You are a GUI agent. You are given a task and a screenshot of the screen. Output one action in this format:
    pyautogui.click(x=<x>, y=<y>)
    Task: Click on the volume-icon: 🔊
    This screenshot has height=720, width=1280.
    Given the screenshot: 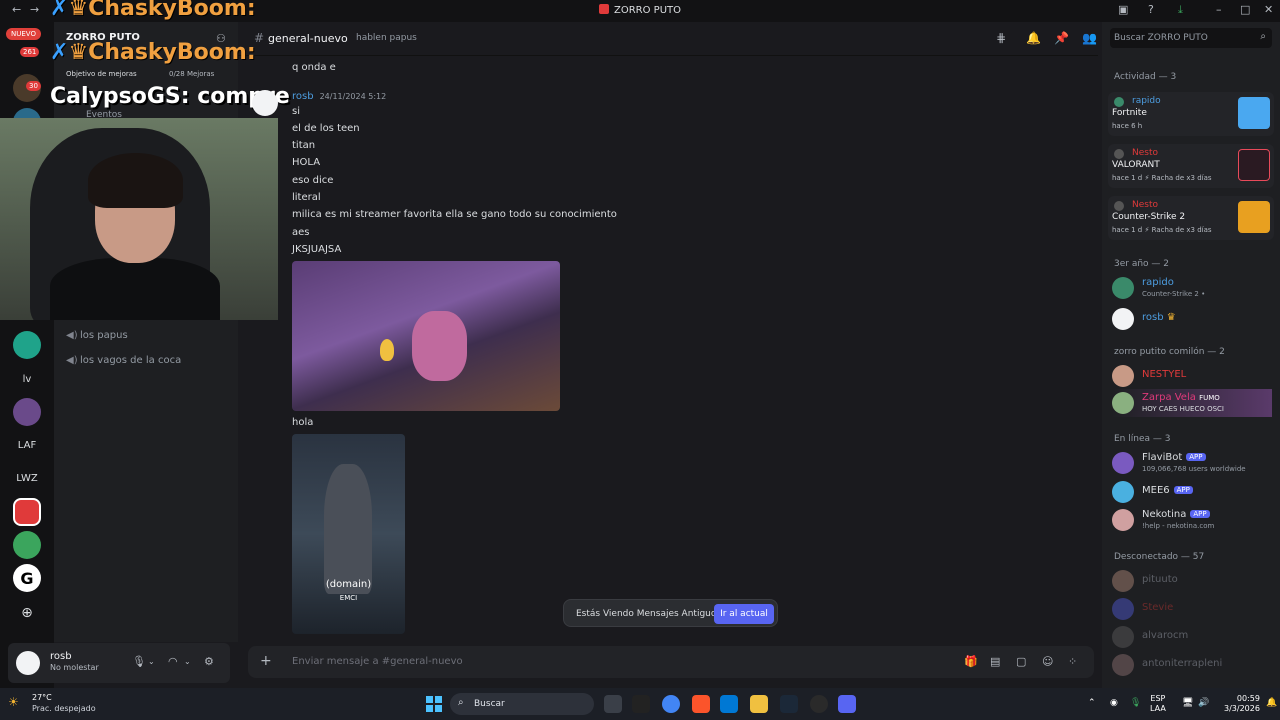 What is the action you would take?
    pyautogui.click(x=1203, y=703)
    